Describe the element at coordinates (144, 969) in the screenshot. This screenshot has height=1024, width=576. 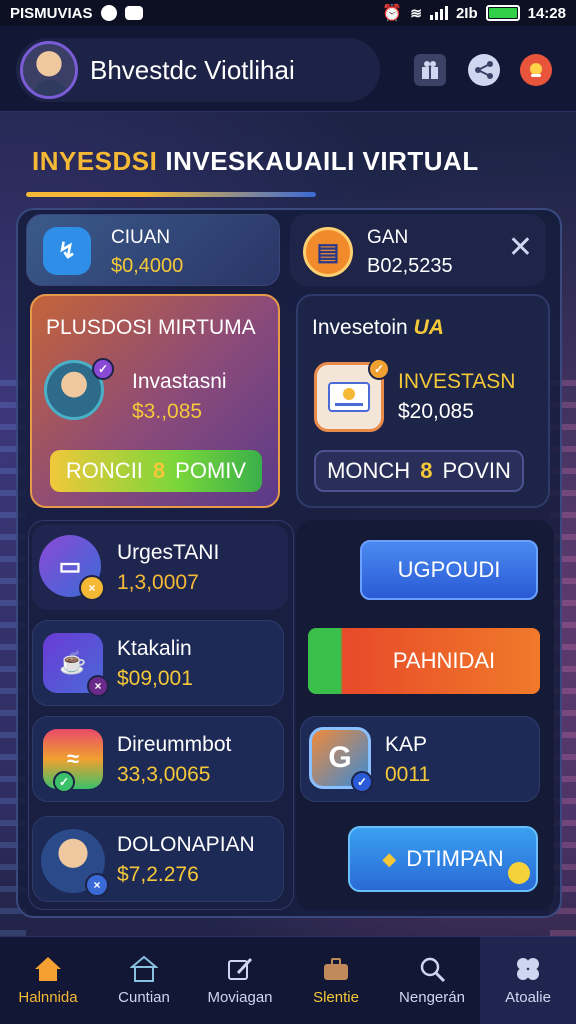
I see `building-icon` at that location.